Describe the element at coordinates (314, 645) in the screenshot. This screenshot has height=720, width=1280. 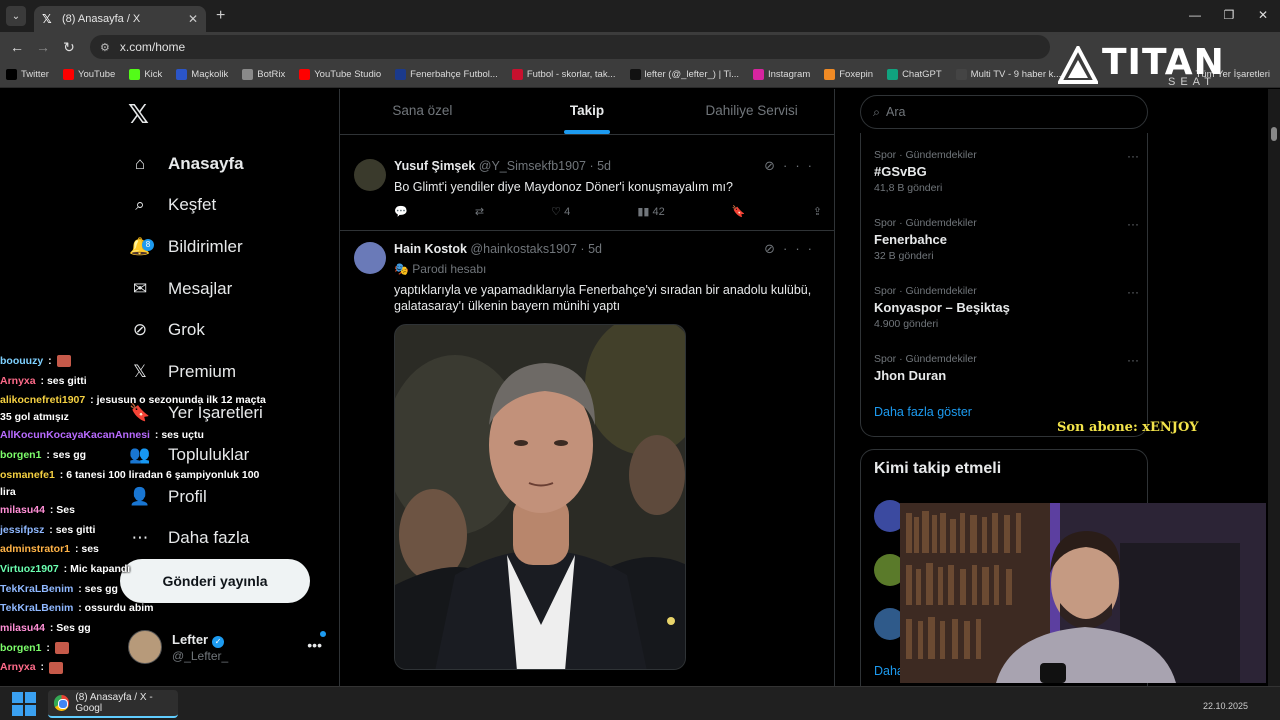
I see `more-options-icon: •••` at that location.